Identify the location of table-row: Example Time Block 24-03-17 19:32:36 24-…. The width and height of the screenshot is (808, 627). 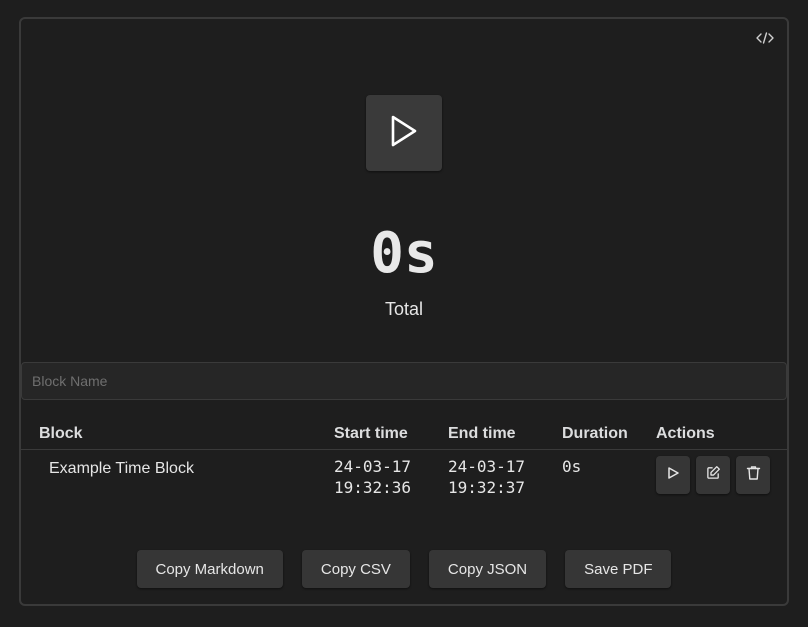
(404, 474).